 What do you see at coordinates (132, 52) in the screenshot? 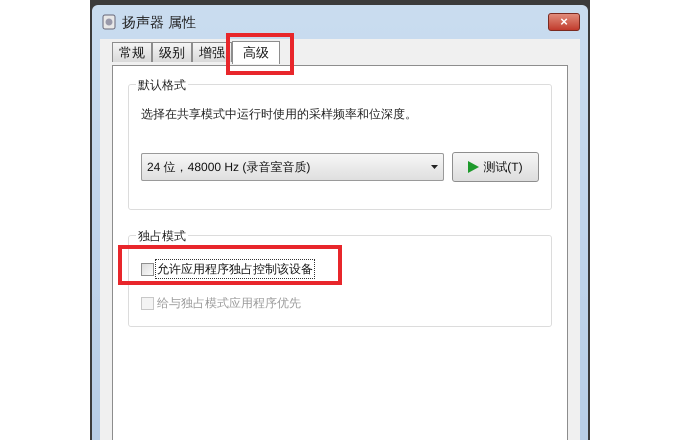
I see `tab: 常规` at bounding box center [132, 52].